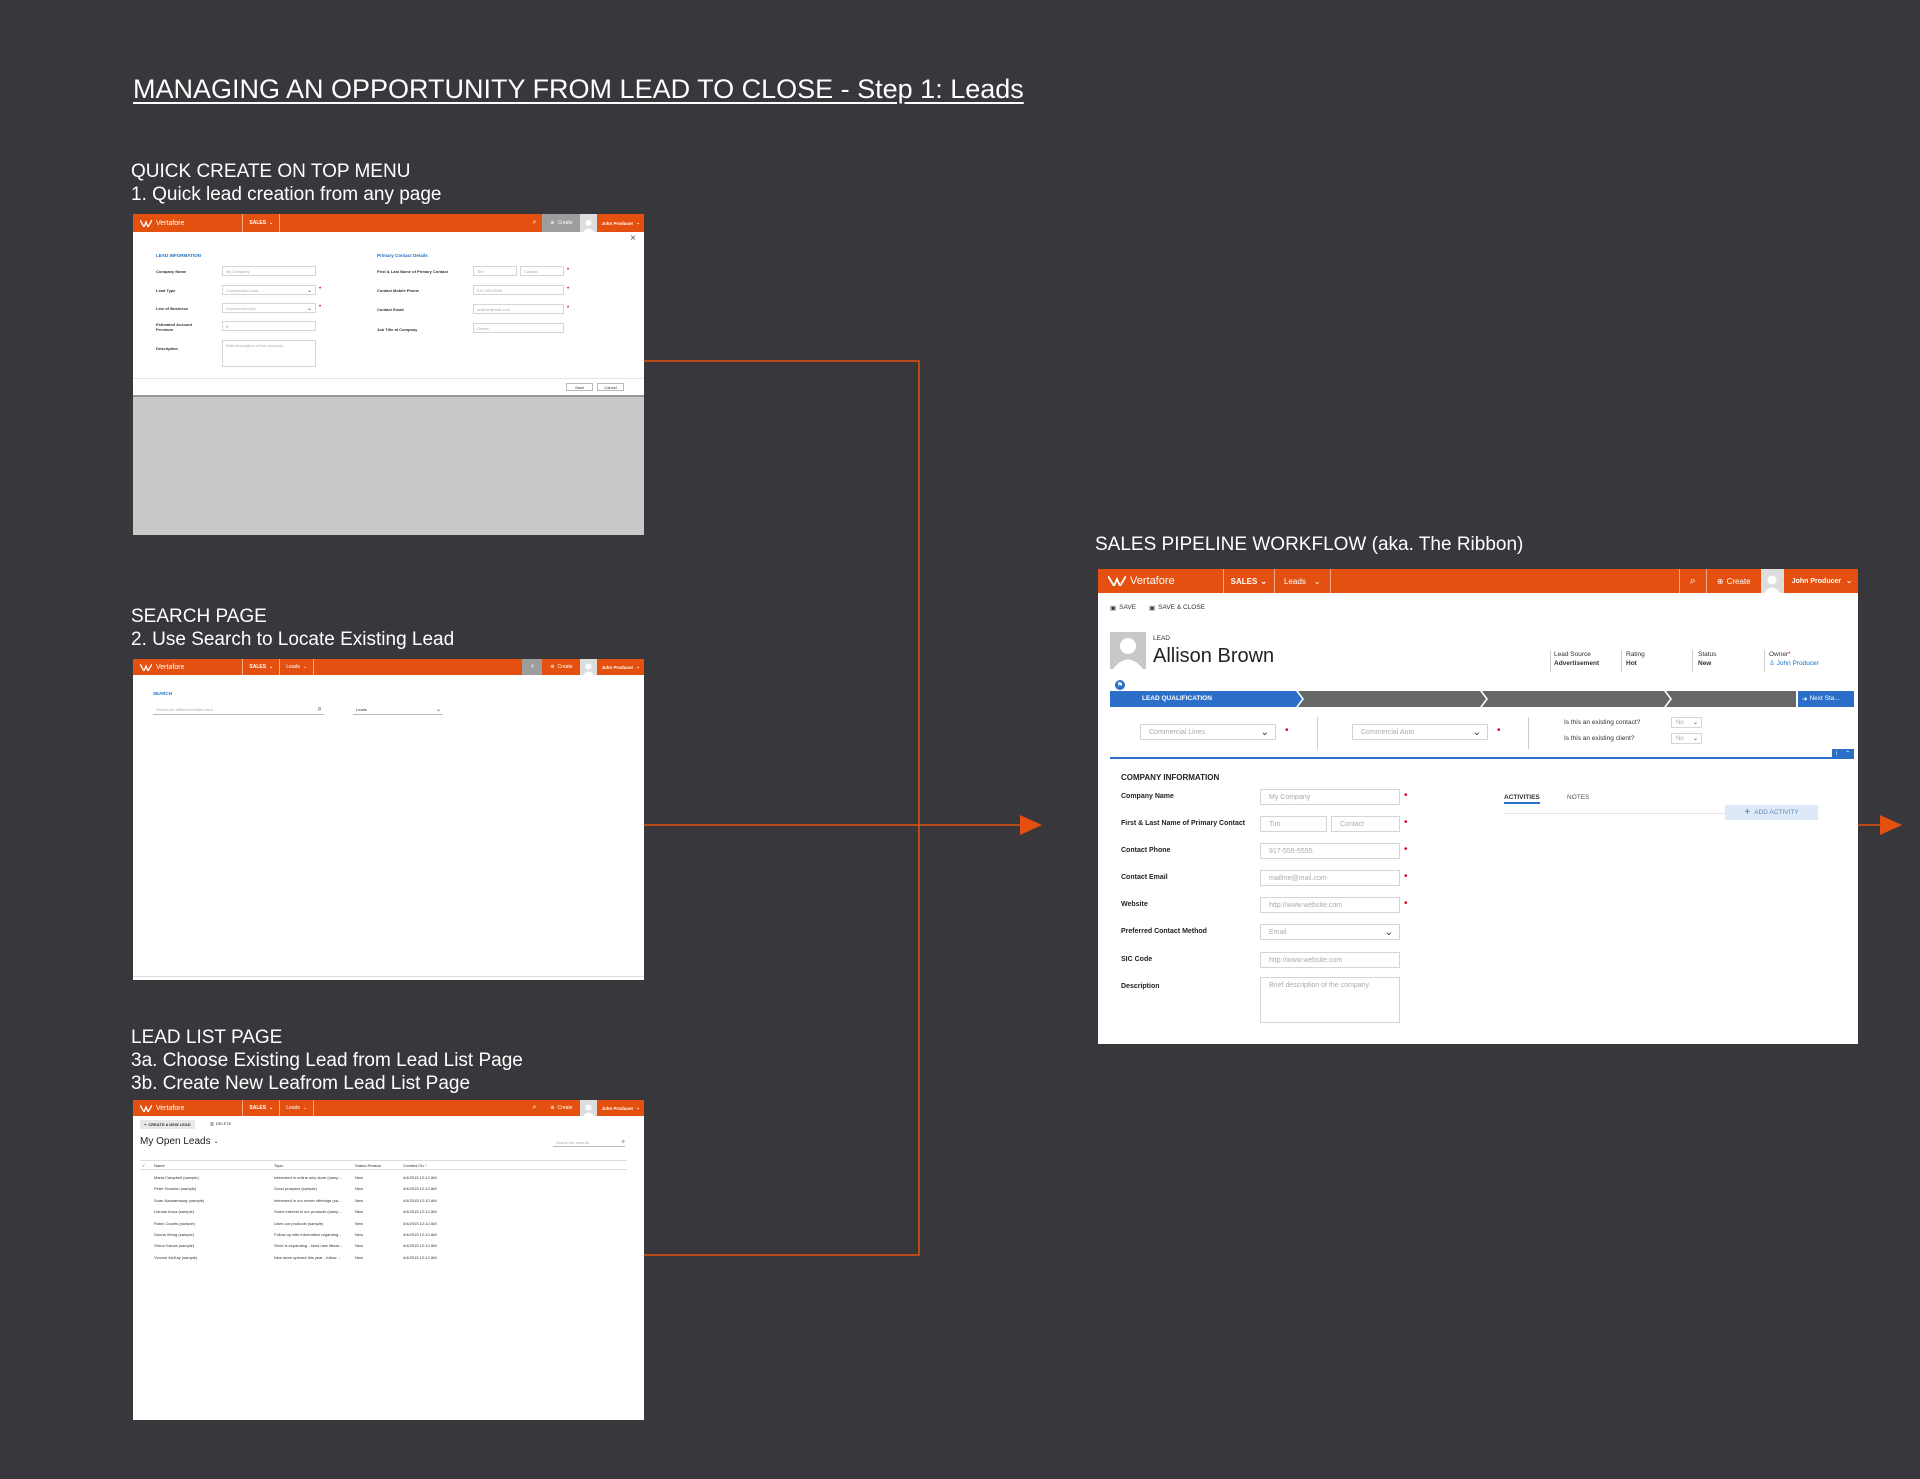 The image size is (1920, 1479). Describe the element at coordinates (301, 1083) in the screenshot. I see `section-line: 3b. Create New Leafrom Lead List Page` at that location.